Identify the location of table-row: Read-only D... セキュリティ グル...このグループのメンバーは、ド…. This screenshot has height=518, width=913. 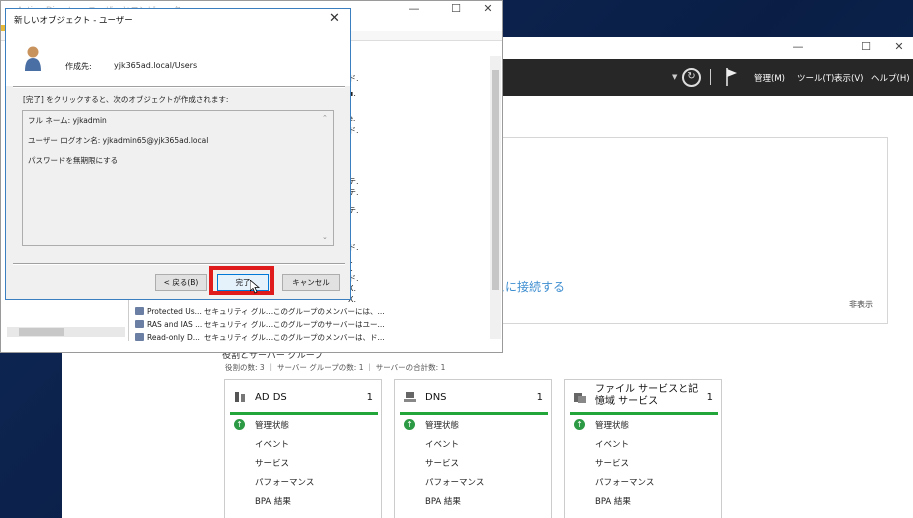
(260, 337).